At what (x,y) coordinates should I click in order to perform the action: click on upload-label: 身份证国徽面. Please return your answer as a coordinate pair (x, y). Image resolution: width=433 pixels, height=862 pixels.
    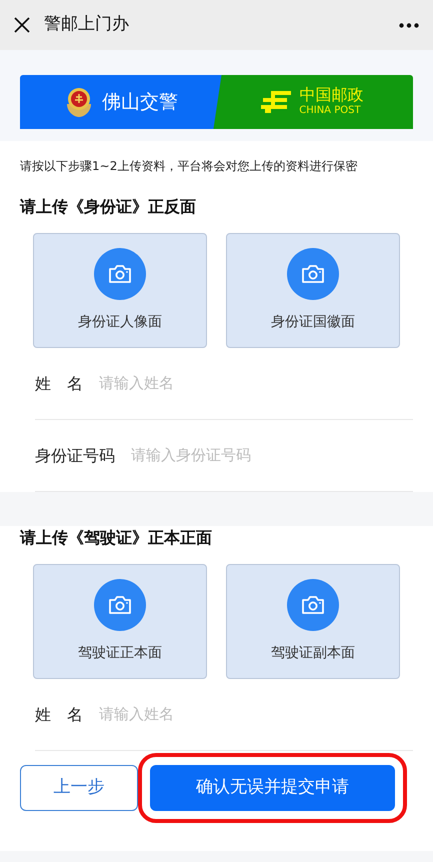
    Looking at the image, I should click on (313, 322).